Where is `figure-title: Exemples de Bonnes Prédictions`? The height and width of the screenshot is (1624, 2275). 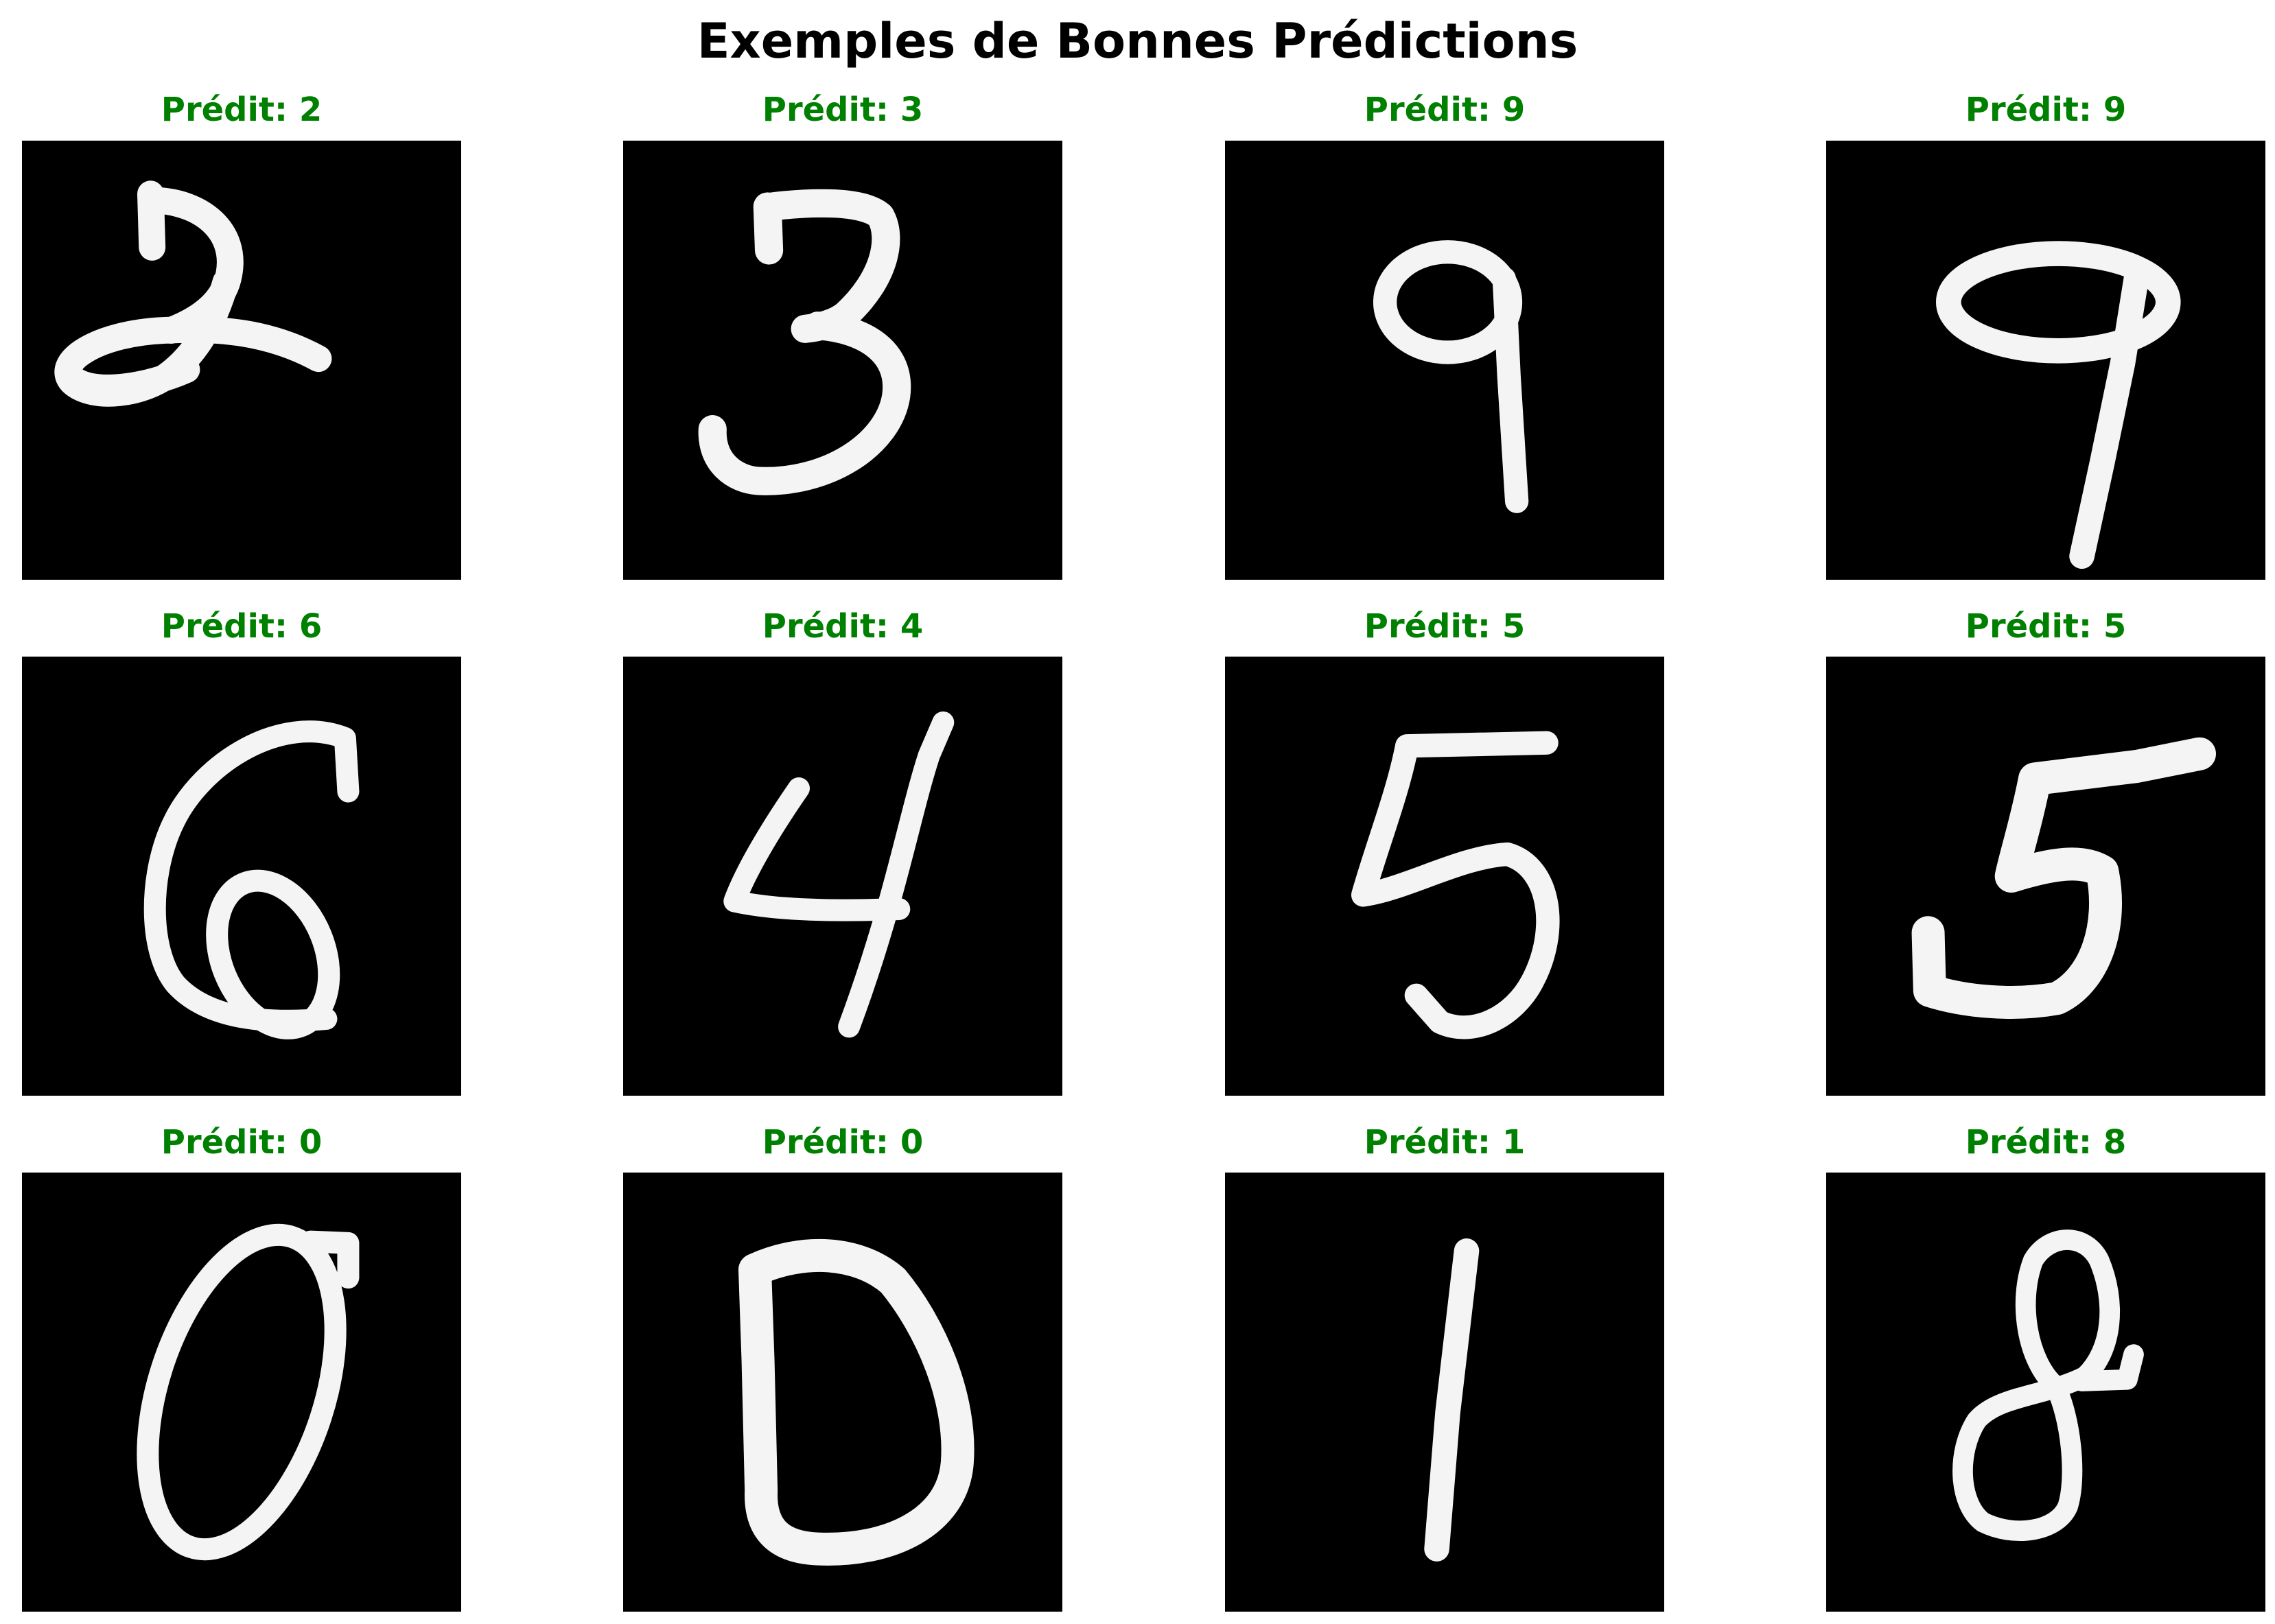 figure-title: Exemples de Bonnes Prédictions is located at coordinates (1137, 41).